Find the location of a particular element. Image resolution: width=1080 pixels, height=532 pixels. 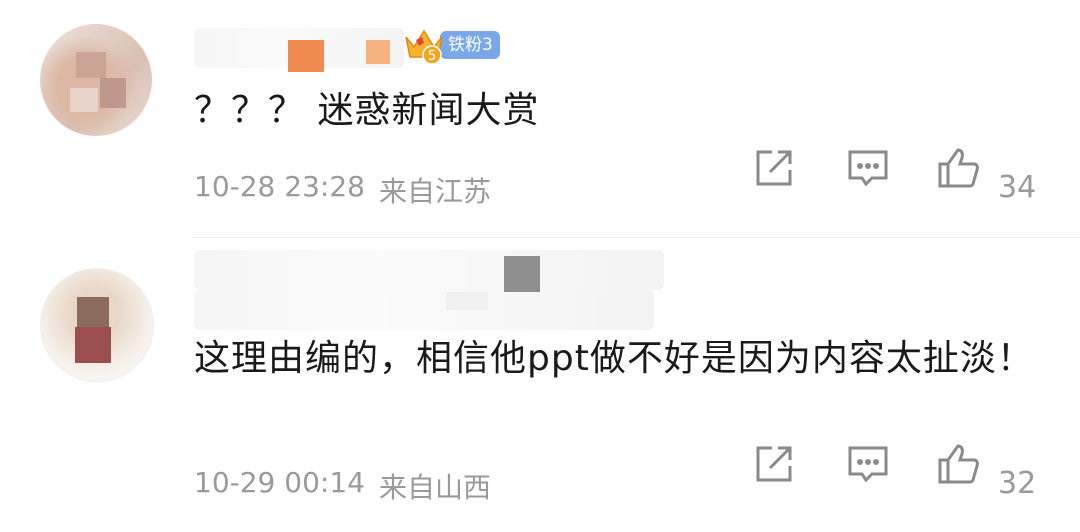

like-count: 32 is located at coordinates (1017, 483).